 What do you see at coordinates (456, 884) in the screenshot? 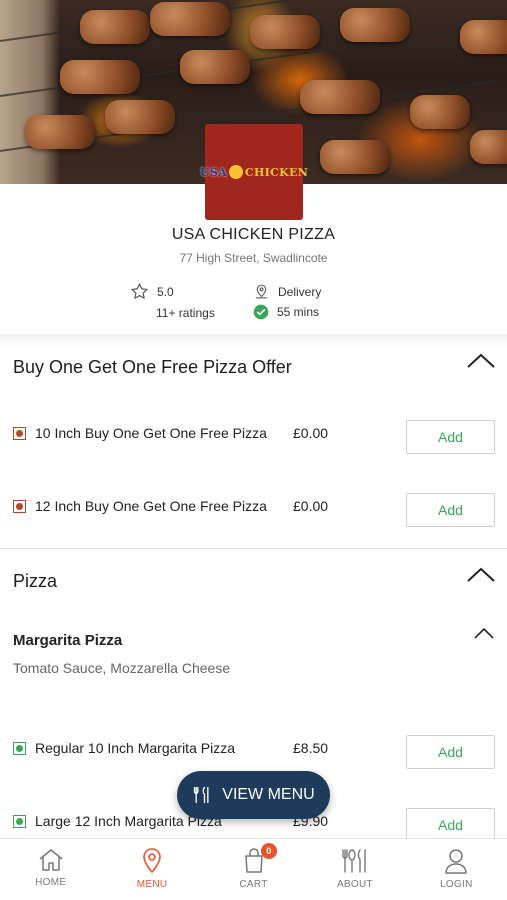
I see `nav-label: LOGIN` at bounding box center [456, 884].